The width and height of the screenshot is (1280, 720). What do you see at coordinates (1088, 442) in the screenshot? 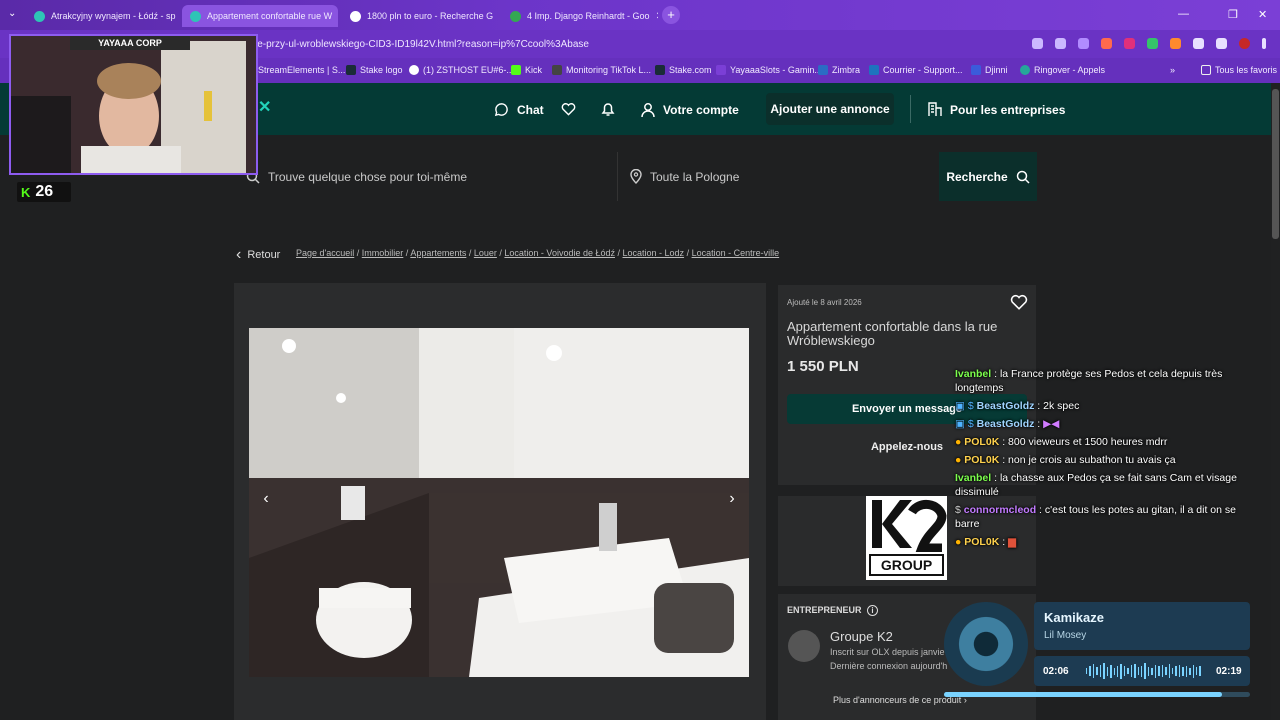
I see `chat-text: 800 vieweurs et 1500 heures mdrr` at bounding box center [1088, 442].